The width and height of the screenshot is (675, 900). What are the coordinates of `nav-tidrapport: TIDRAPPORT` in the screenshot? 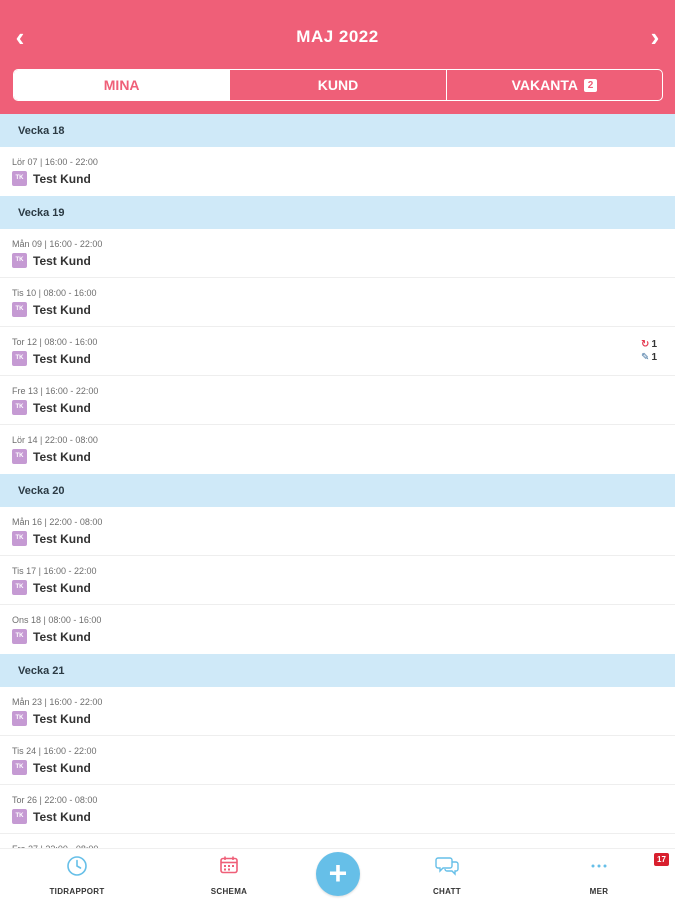 It's located at (77, 874).